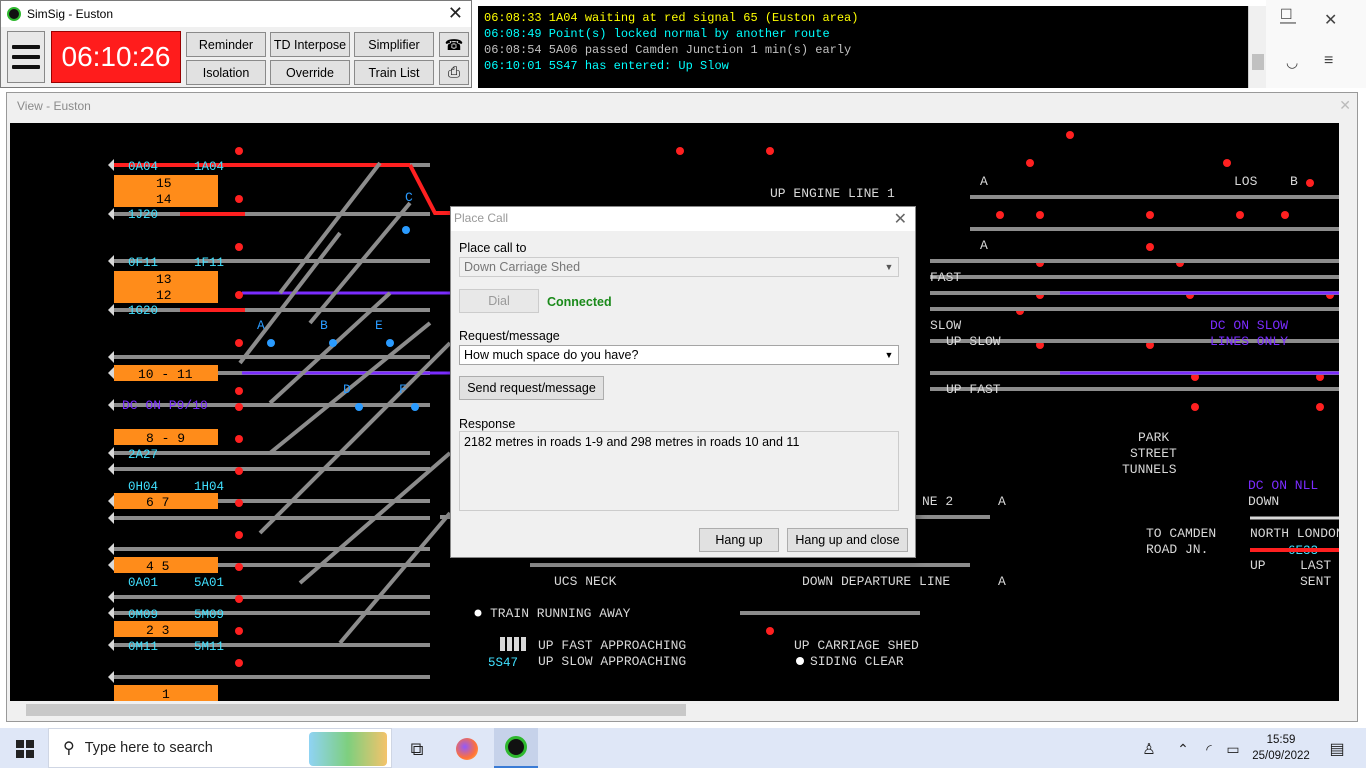 The image size is (1366, 768). I want to click on firefox-icon, so click(467, 749).